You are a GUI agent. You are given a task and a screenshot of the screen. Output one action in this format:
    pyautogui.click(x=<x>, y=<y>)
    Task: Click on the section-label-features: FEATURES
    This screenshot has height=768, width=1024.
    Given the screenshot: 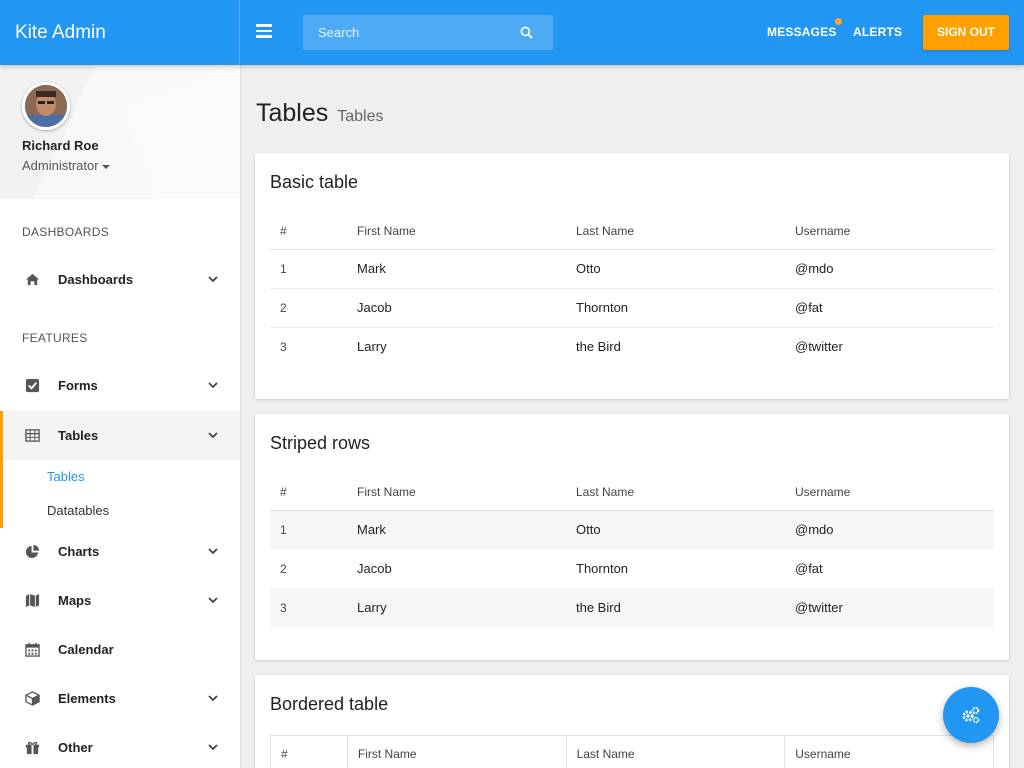 What is the action you would take?
    pyautogui.click(x=55, y=338)
    